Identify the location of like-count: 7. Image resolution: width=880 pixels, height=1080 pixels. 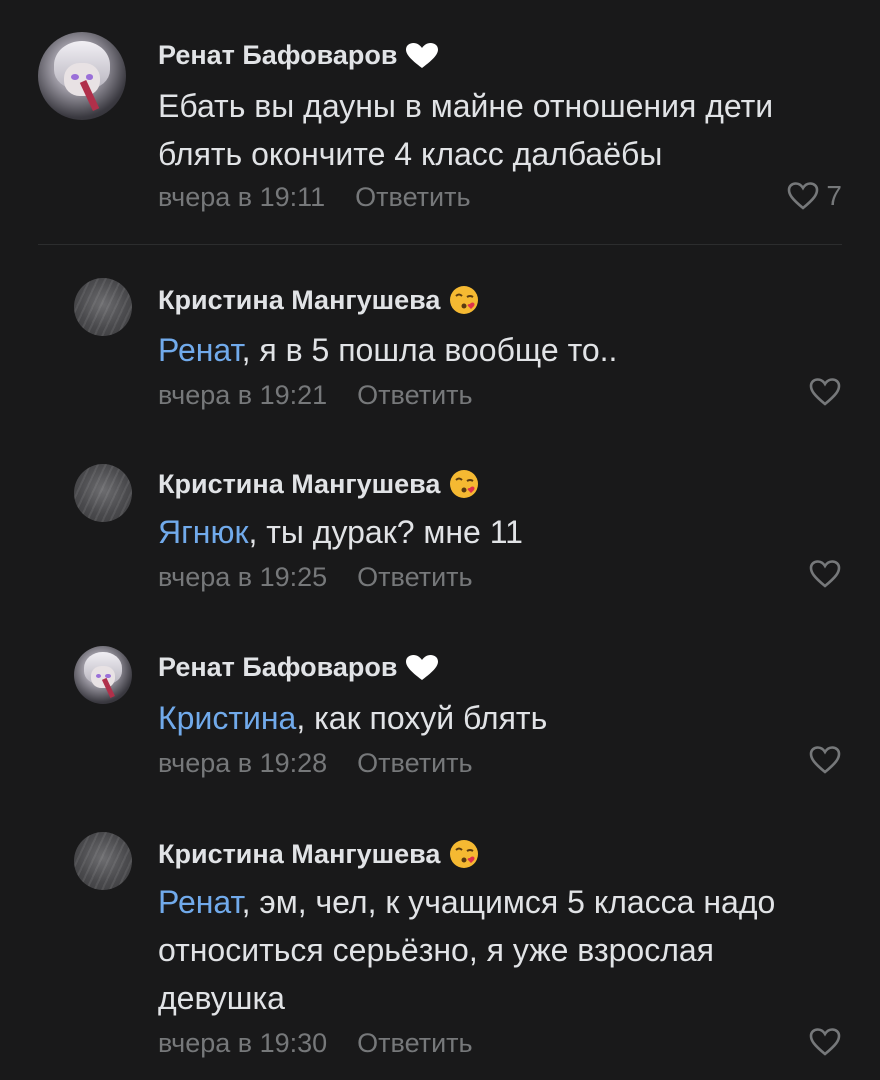
(834, 195).